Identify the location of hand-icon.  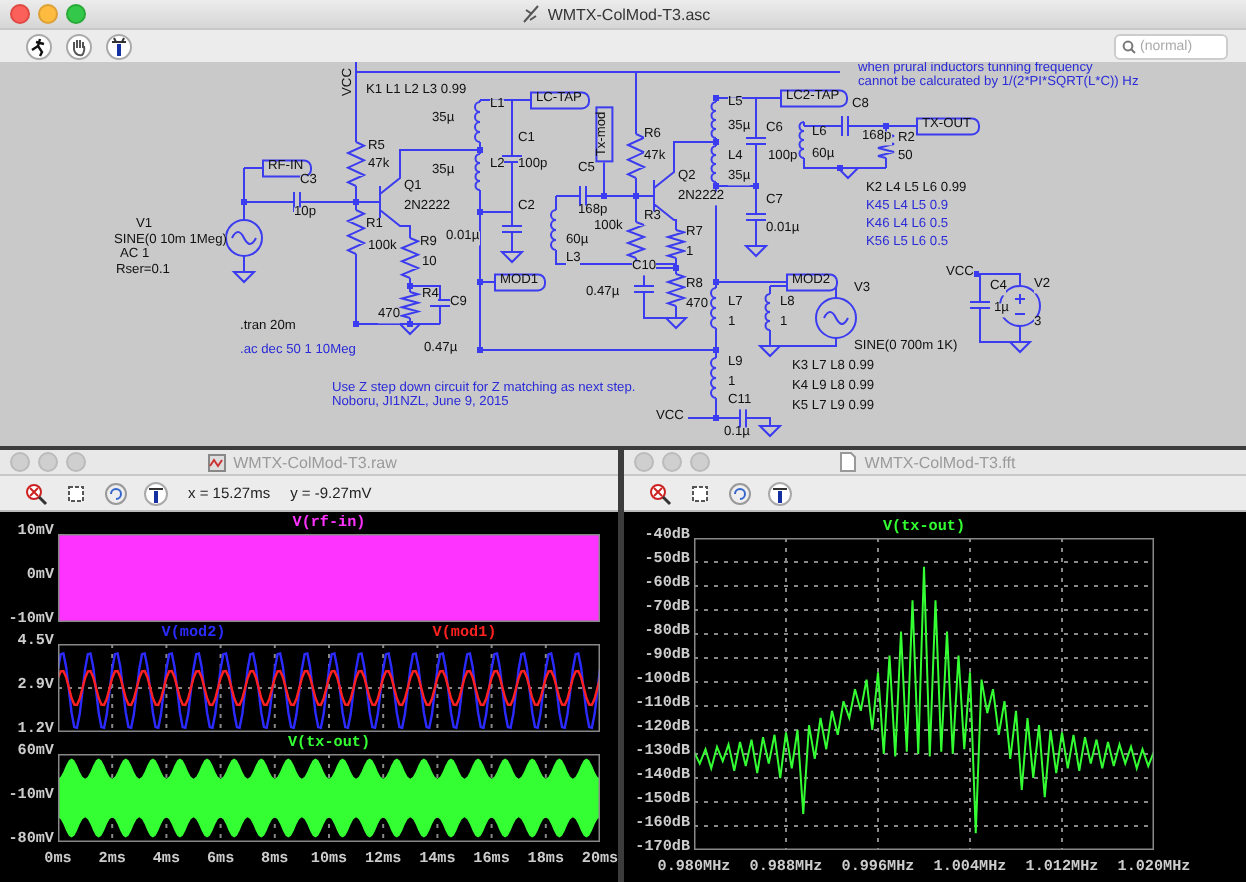
(79, 46).